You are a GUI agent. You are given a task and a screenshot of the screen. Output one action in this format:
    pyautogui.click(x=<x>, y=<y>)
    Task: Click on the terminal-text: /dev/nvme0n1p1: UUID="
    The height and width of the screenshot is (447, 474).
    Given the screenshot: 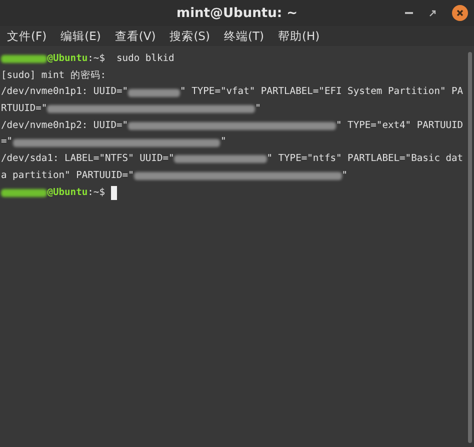 What is the action you would take?
    pyautogui.click(x=64, y=92)
    